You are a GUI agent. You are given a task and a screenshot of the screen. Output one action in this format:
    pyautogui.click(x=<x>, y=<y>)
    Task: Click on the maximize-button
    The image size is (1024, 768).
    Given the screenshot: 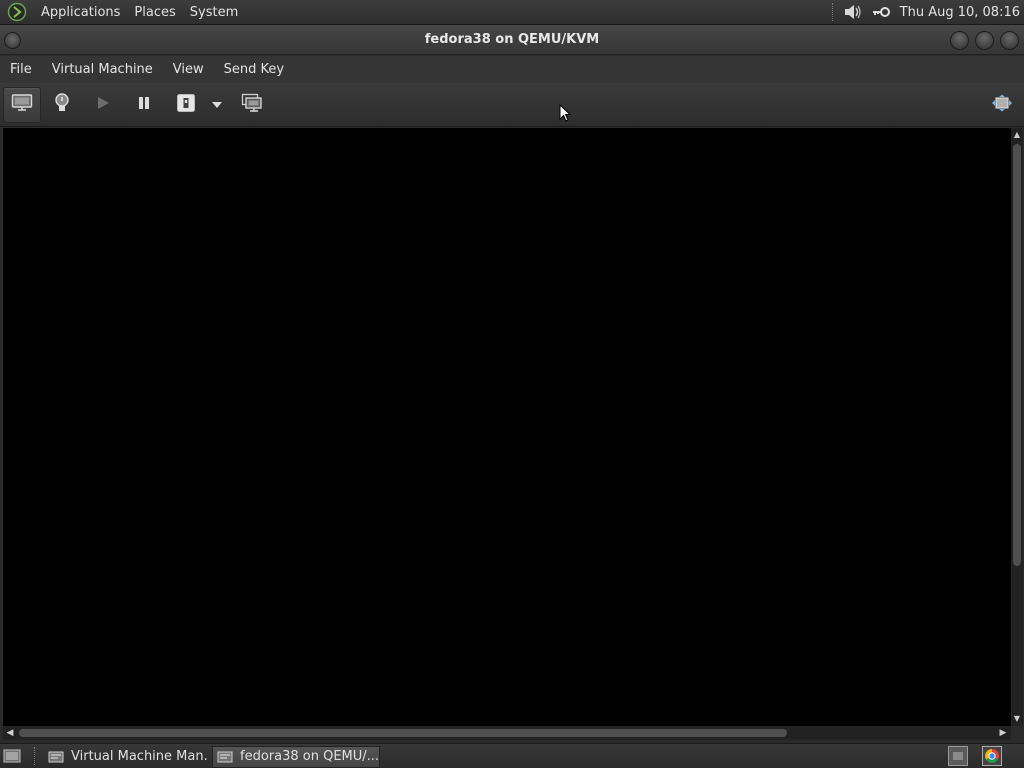 What is the action you would take?
    pyautogui.click(x=984, y=40)
    